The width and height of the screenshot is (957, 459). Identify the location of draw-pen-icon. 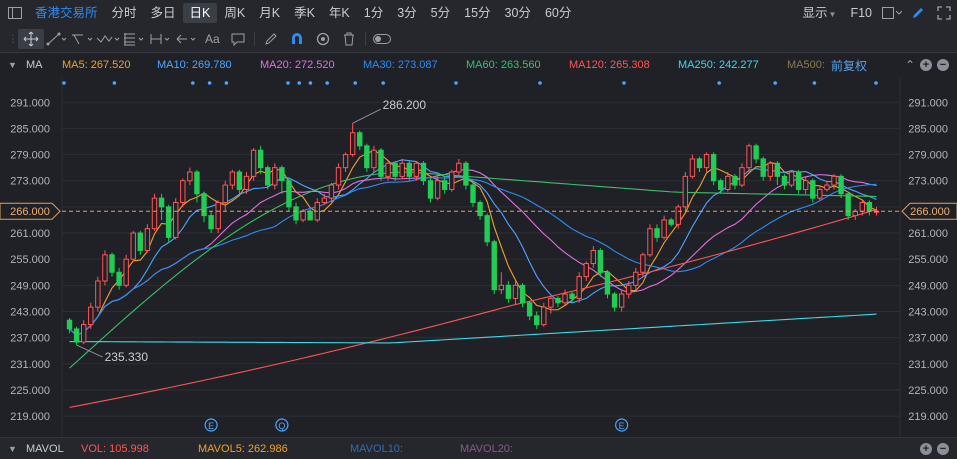
(918, 13).